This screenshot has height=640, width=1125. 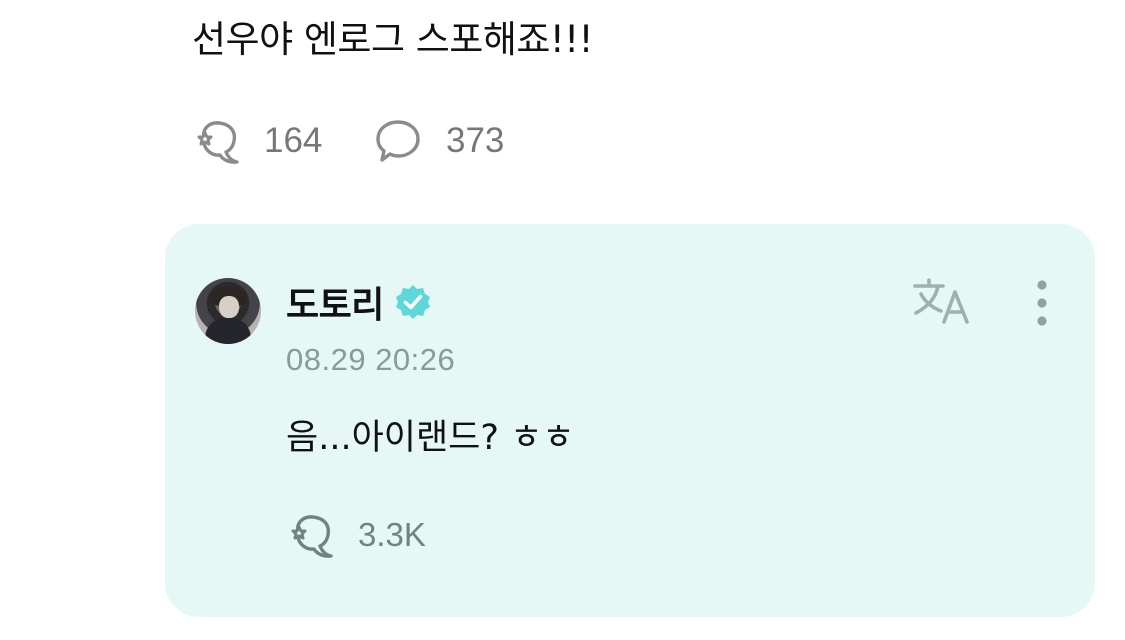 I want to click on post-like-button: 164, so click(x=257, y=141).